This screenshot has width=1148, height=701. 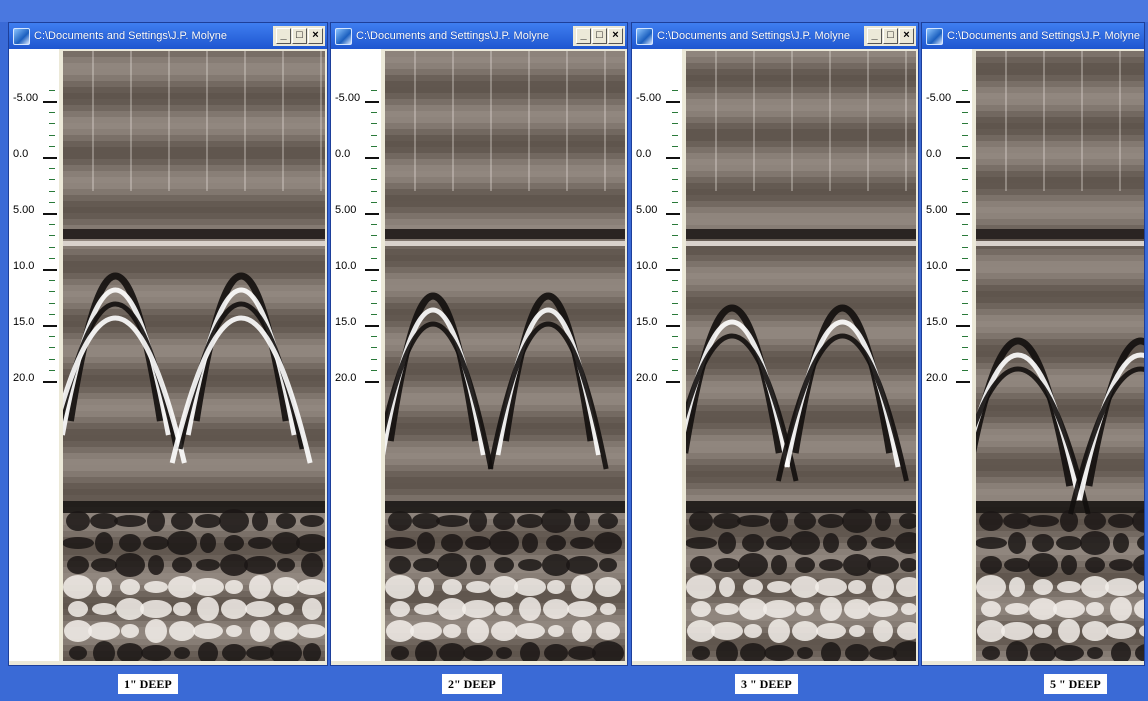 What do you see at coordinates (1033, 36) in the screenshot?
I see `window-titlebar: C:\Documents and Settings\J.P. Molyne` at bounding box center [1033, 36].